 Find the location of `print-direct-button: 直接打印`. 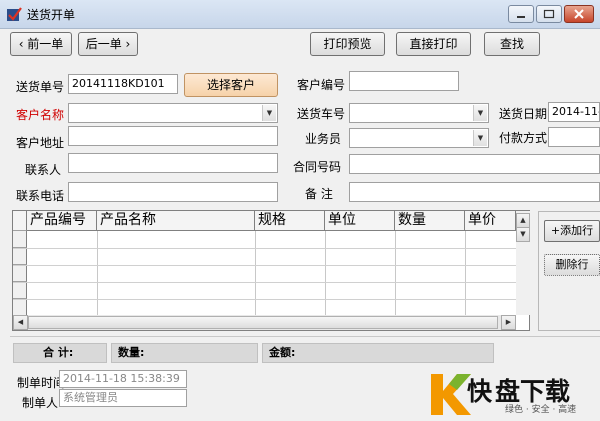

print-direct-button: 直接打印 is located at coordinates (433, 44).